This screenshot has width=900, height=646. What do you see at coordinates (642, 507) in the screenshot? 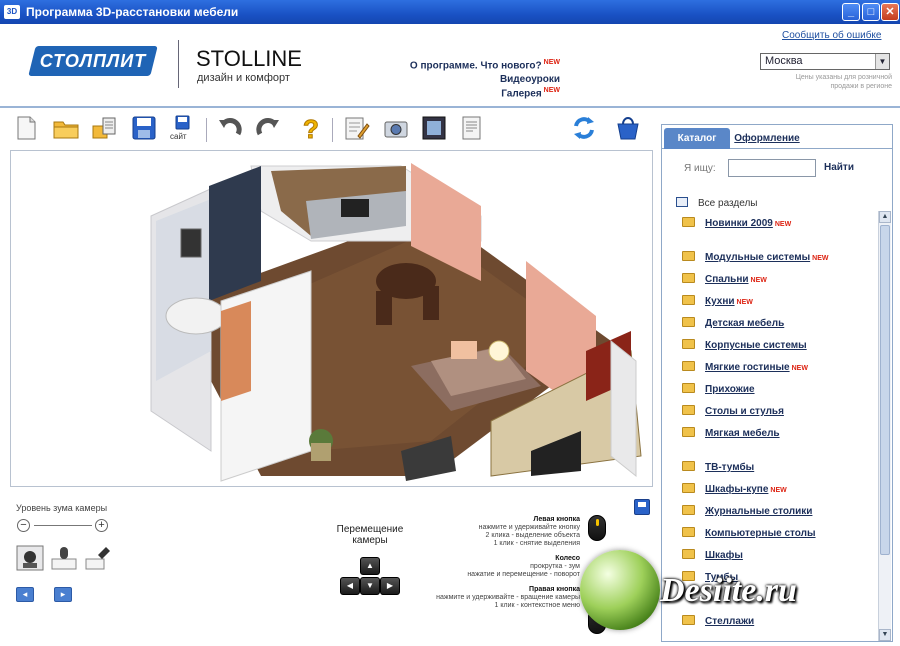
I see `save-view-icon` at bounding box center [642, 507].